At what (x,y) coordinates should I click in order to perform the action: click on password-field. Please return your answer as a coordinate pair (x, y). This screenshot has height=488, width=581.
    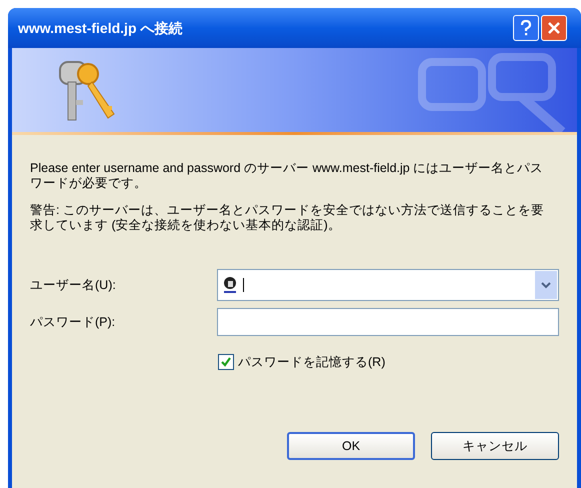
    Looking at the image, I should click on (387, 322).